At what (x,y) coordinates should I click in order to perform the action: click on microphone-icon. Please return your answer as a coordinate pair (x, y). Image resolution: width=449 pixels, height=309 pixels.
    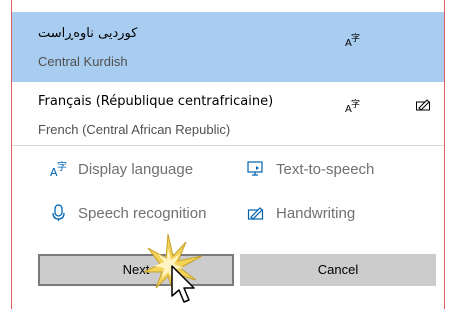
    Looking at the image, I should click on (58, 212).